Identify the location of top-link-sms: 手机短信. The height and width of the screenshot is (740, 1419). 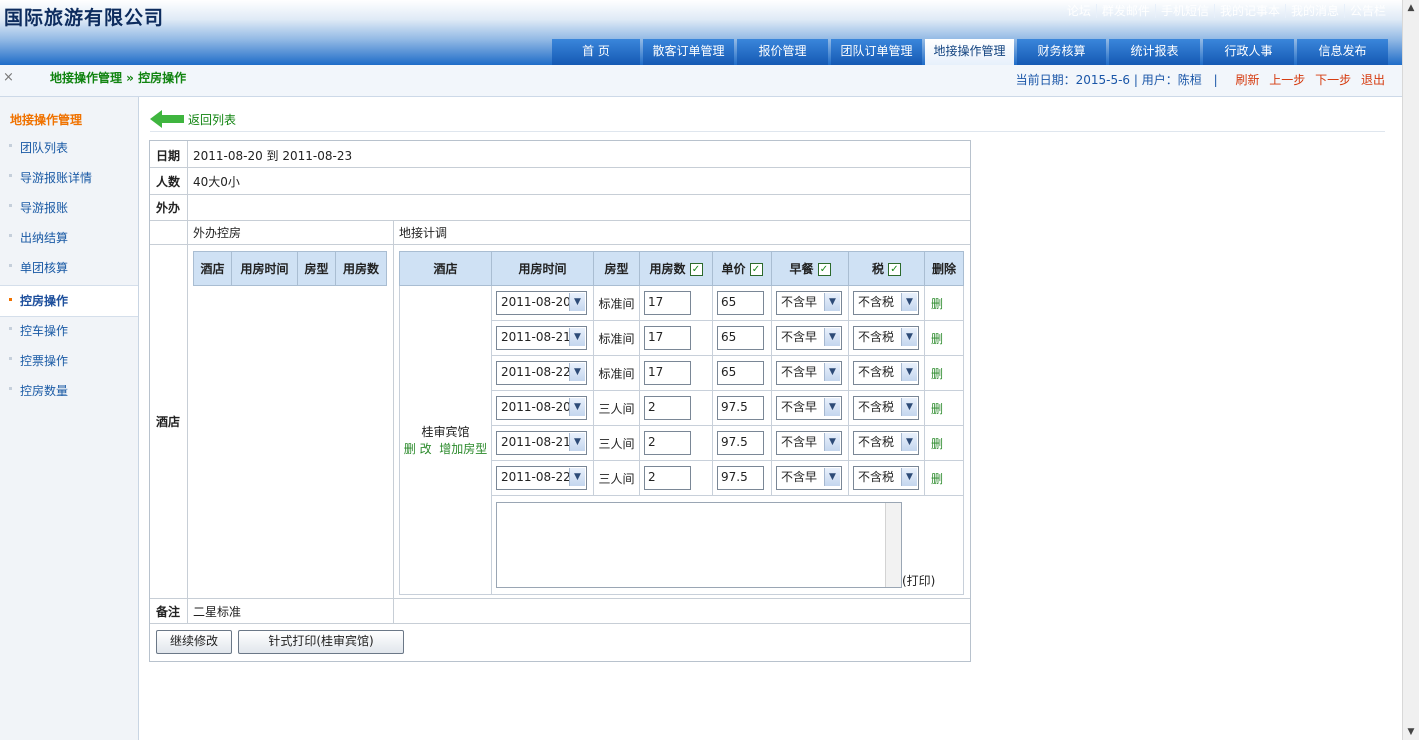
(1184, 11).